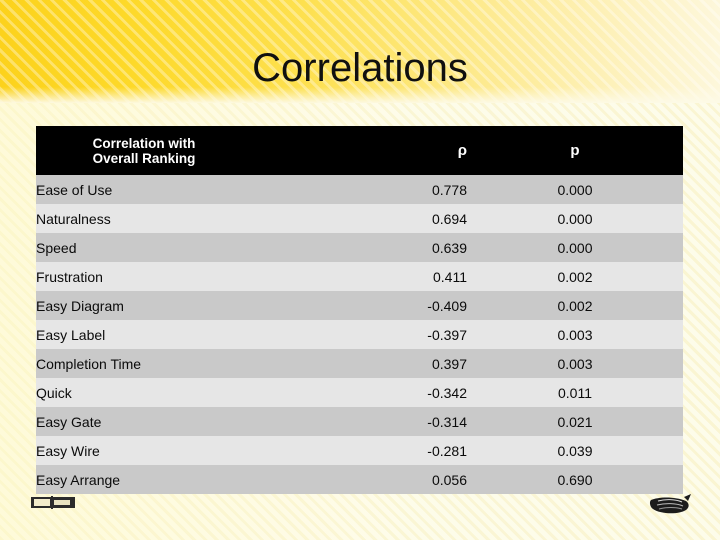 This screenshot has width=720, height=540. I want to click on fan-swoosh-ornament-icon, so click(670, 504).